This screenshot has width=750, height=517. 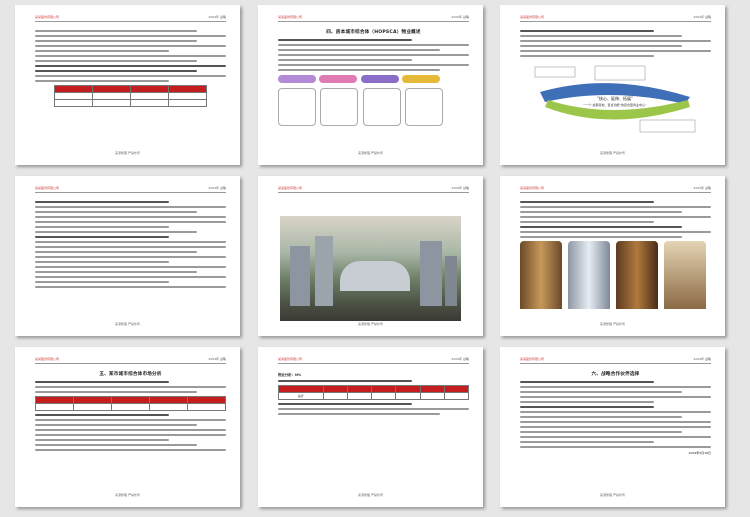 I want to click on page-4: 某某股份有限公司 2009年 战略 来源整理 严禁外传, so click(x=127, y=256).